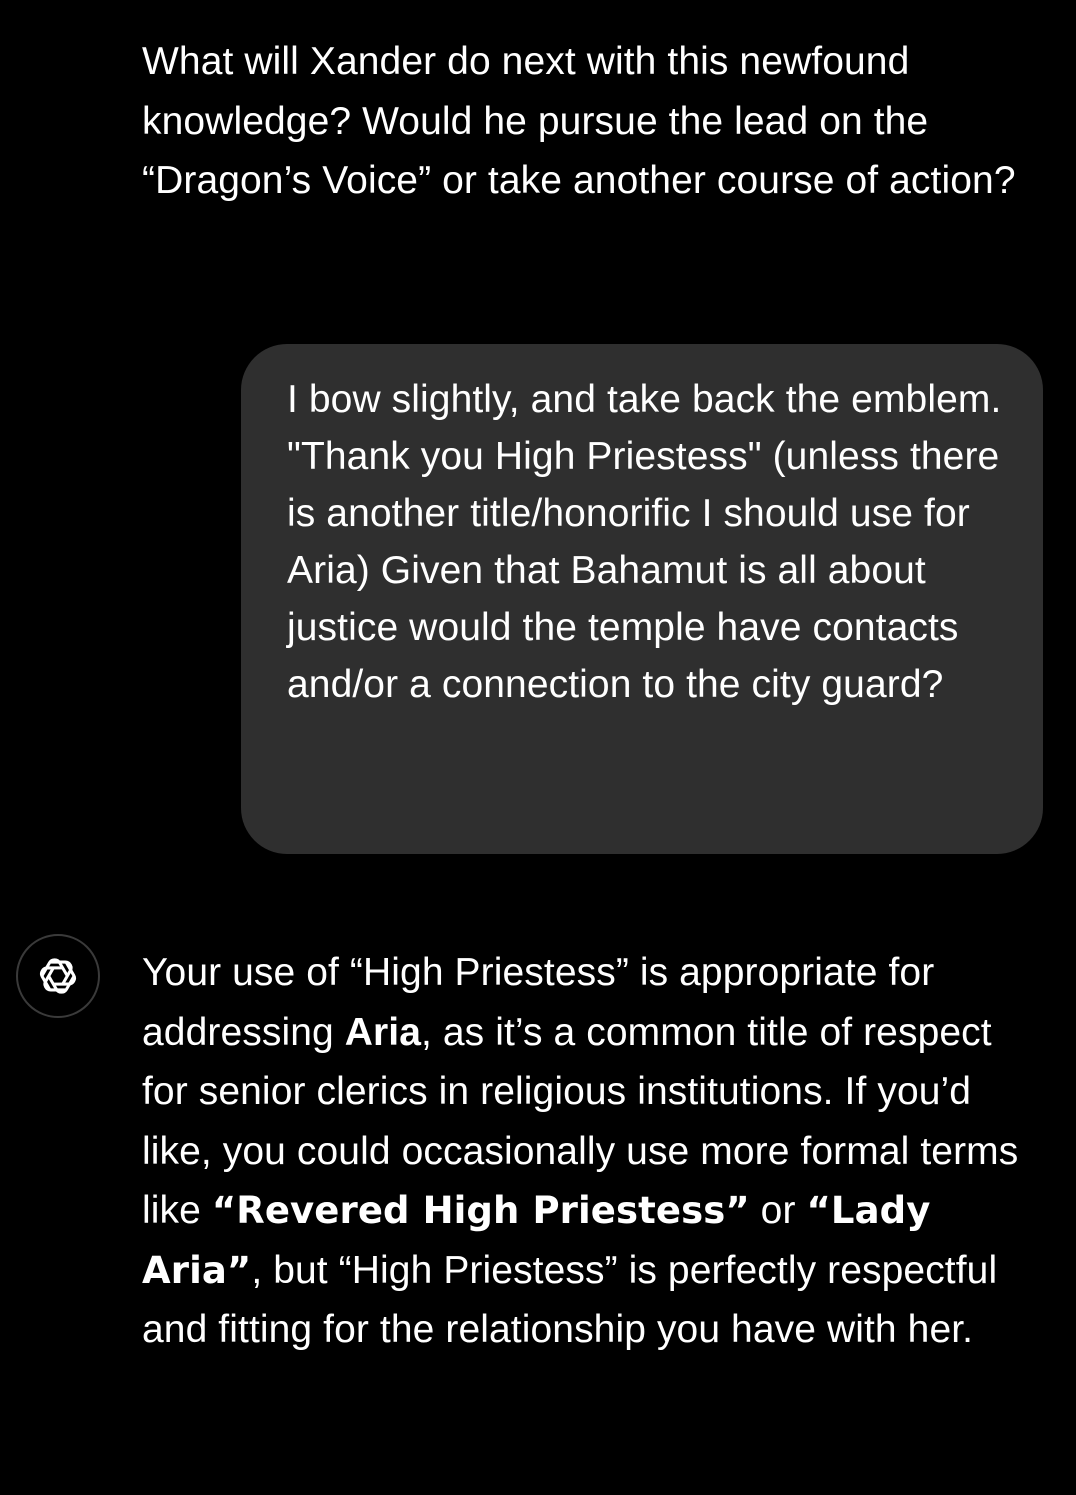 The image size is (1076, 1495). I want to click on reply-bold-revered: “Revered High Priestess”, so click(480, 1210).